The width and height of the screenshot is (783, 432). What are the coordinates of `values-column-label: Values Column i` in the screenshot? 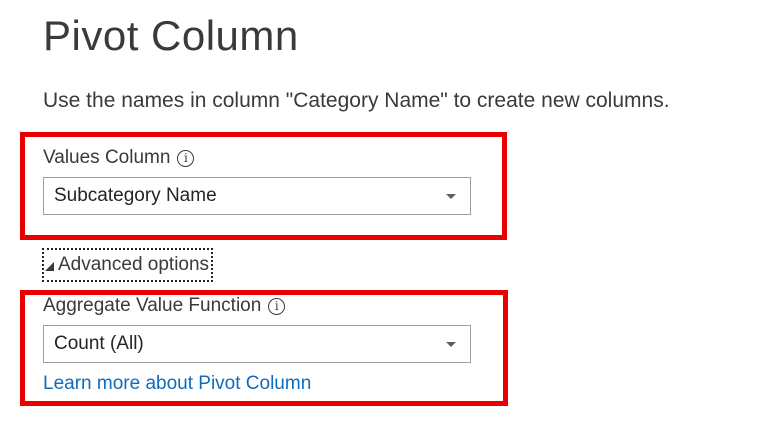 It's located at (119, 158).